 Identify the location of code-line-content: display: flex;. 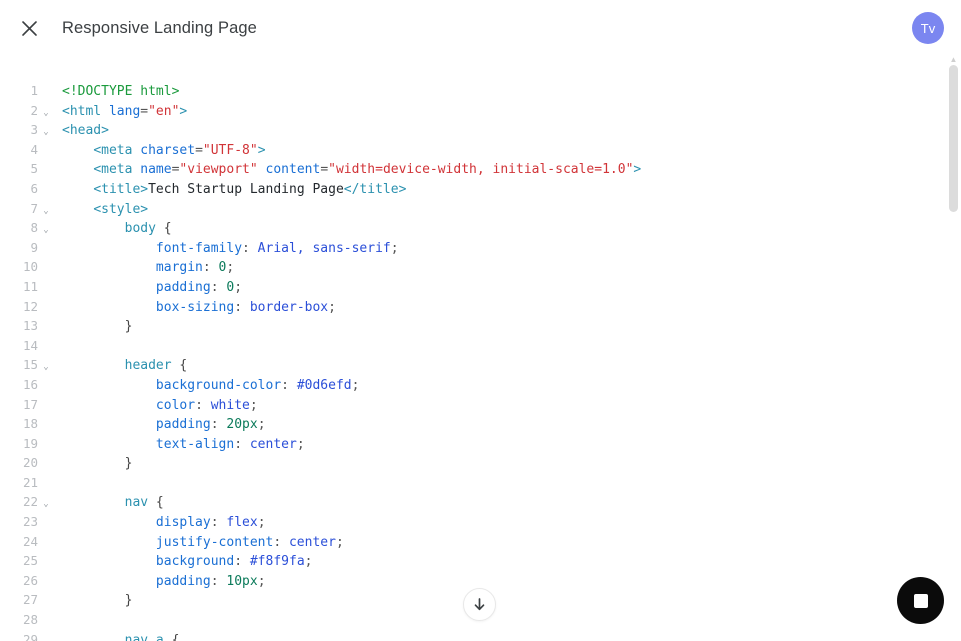
(499, 523).